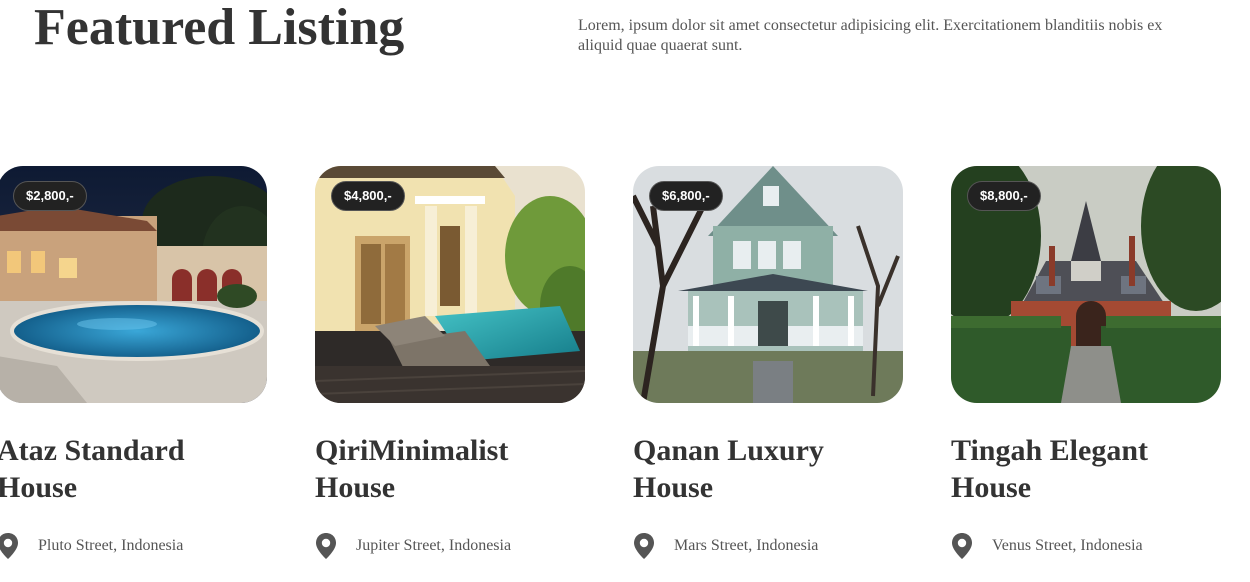  I want to click on listing-location: Pluto Street, Indonesia, so click(91, 546).